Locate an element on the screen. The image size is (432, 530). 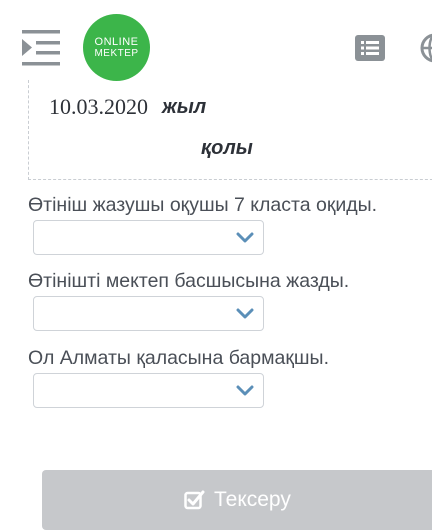
online-mektep-logo: ONLINE MEKTEP is located at coordinates (116, 47).